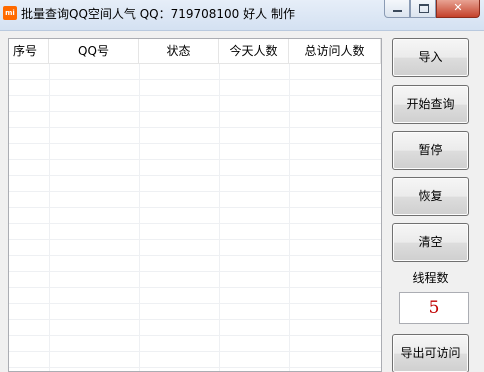 This screenshot has height=372, width=484. Describe the element at coordinates (434, 308) in the screenshot. I see `thread-count-input: 5` at that location.